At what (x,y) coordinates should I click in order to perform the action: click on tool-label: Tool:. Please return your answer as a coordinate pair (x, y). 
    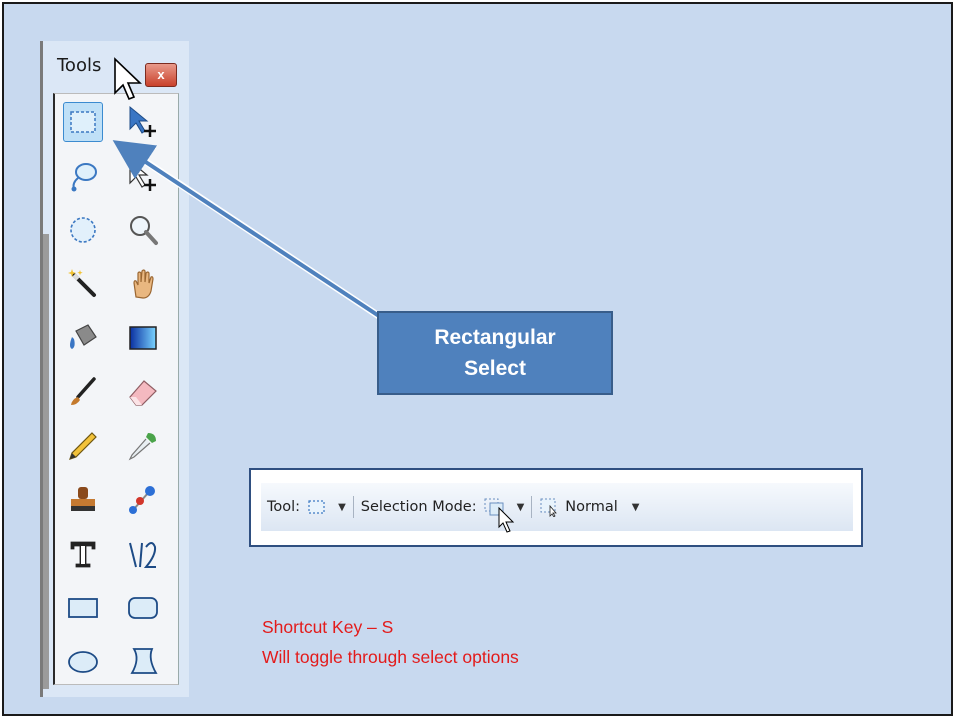
    Looking at the image, I should click on (284, 507).